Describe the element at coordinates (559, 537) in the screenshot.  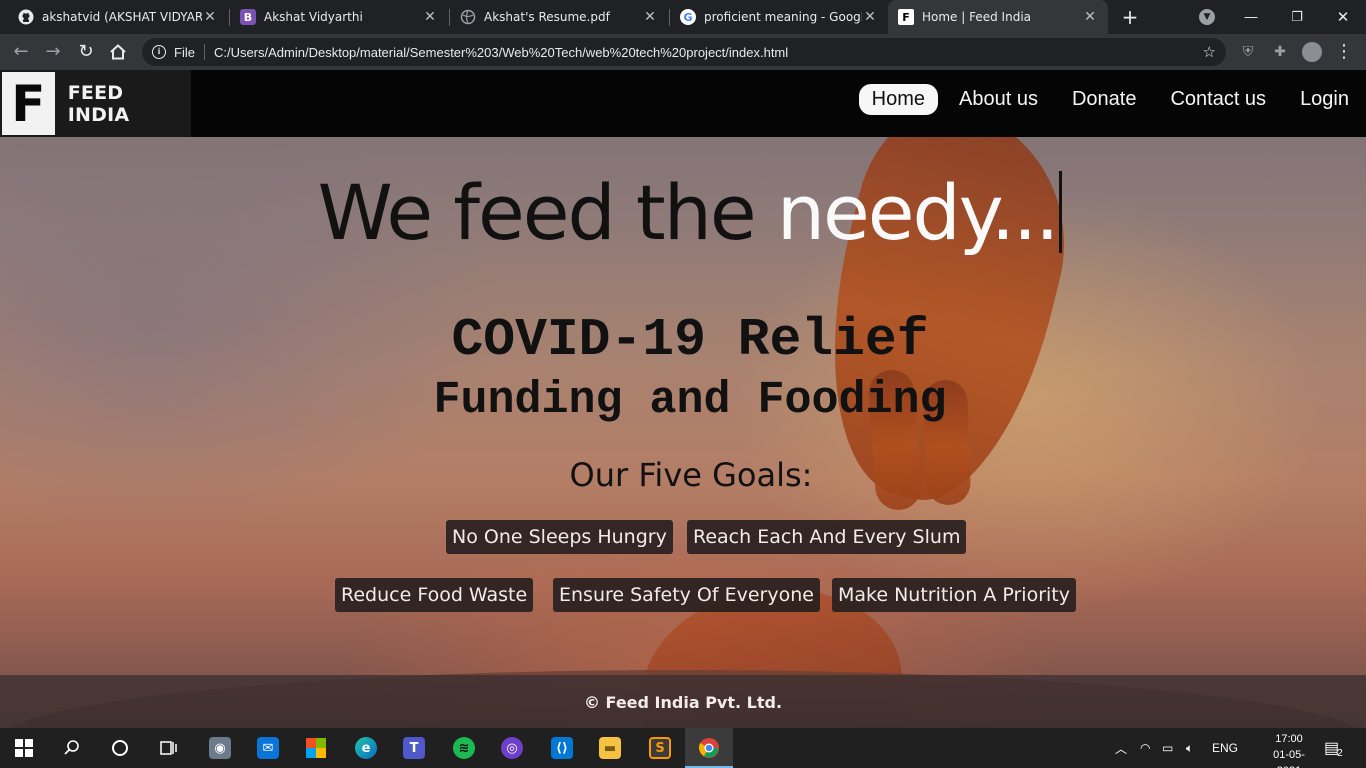
I see `goal-badge: No One Sleeps Hungry` at that location.